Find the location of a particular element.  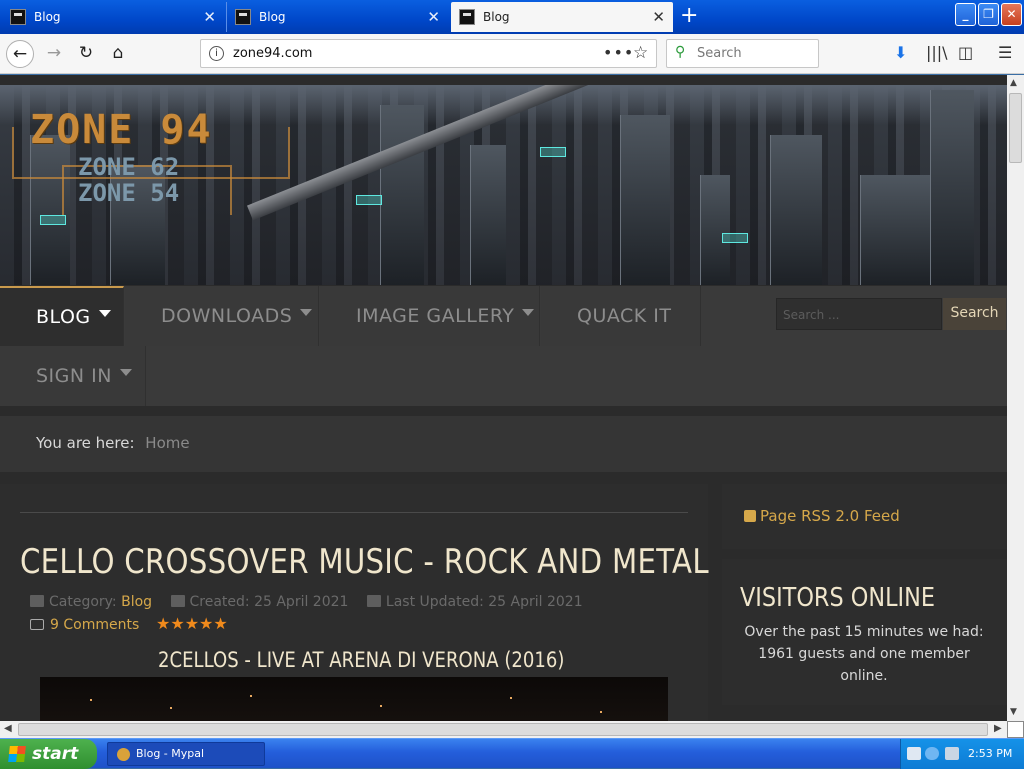

created-date: Created: 25 April 2021 is located at coordinates (269, 602).